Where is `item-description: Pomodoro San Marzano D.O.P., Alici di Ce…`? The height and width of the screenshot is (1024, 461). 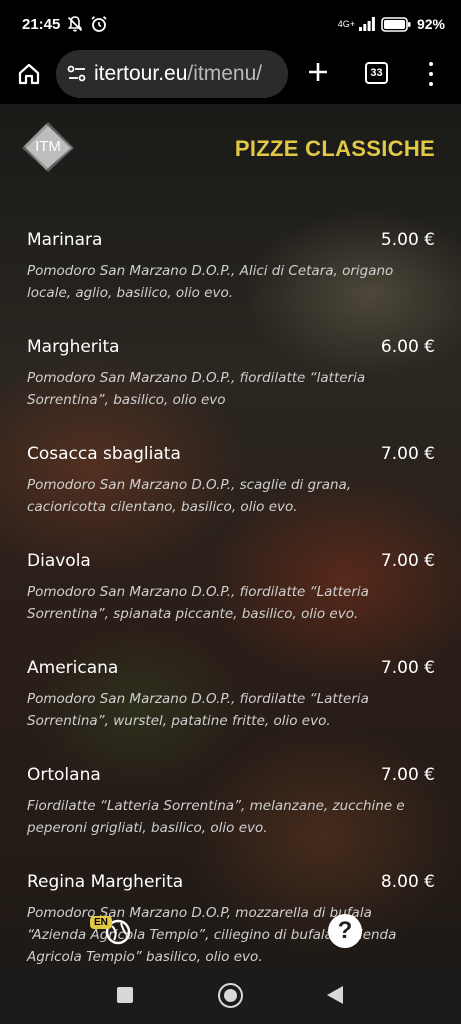
item-description: Pomodoro San Marzano D.O.P., Alici di Ce… is located at coordinates (210, 282).